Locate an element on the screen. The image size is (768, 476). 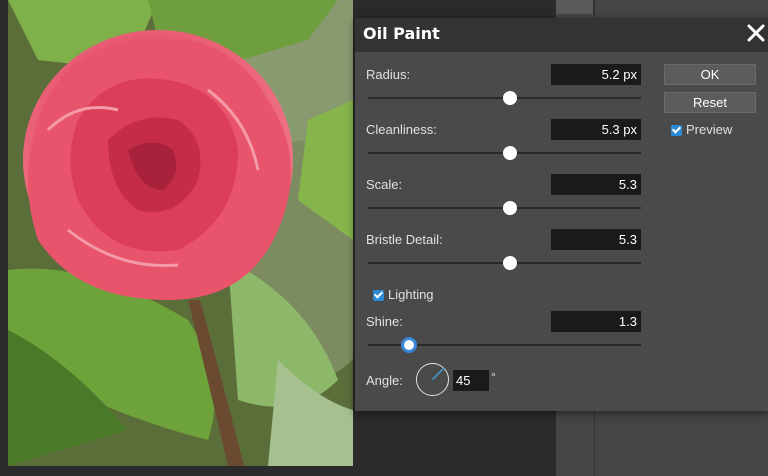
scale-slider-knob is located at coordinates (509, 208).